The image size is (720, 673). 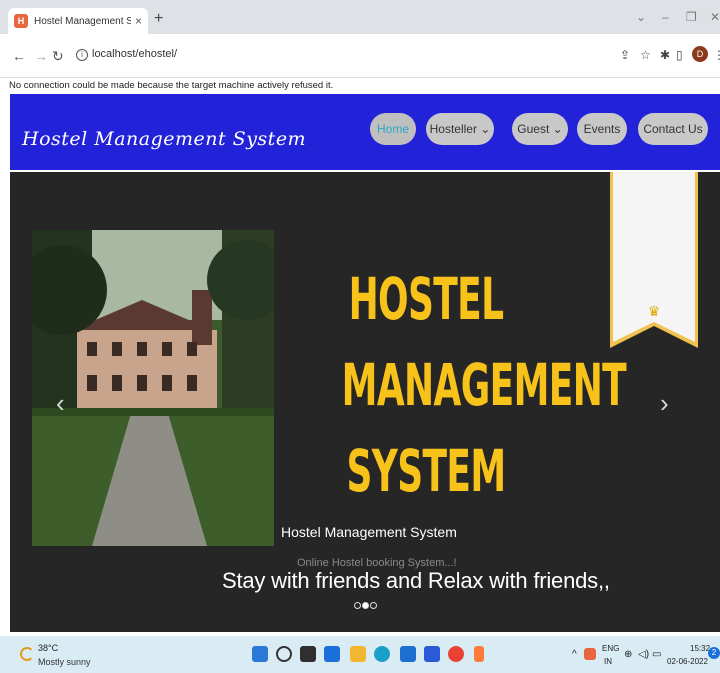 What do you see at coordinates (574, 654) in the screenshot?
I see `tray-overflow-icon: ^` at bounding box center [574, 654].